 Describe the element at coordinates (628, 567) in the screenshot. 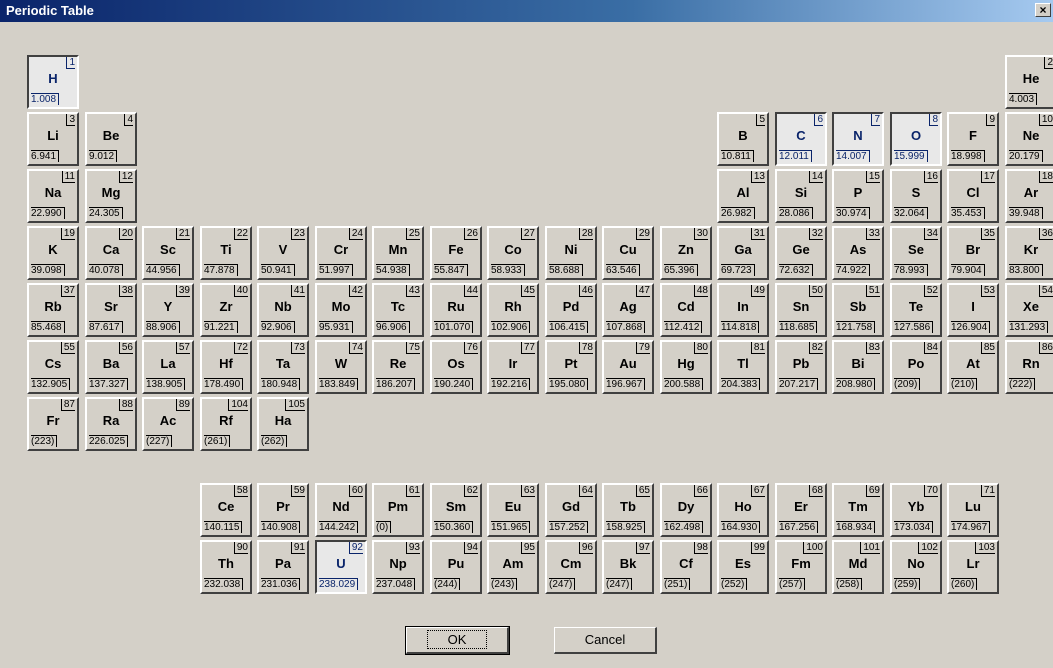

I see `element-tile-bk: 97 Bk (247)` at that location.